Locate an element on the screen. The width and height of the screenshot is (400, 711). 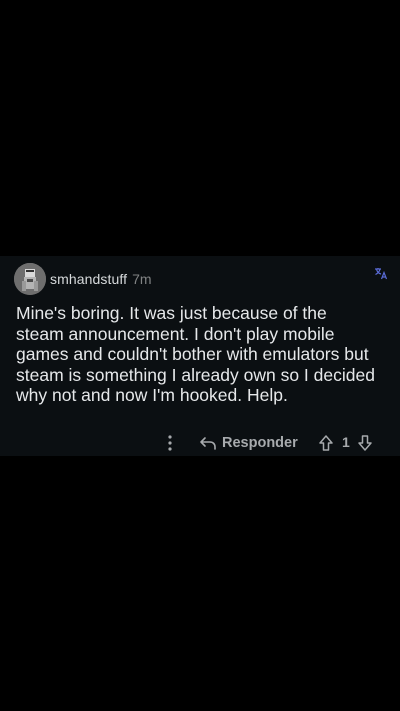
reply-arrow-icon is located at coordinates (208, 443).